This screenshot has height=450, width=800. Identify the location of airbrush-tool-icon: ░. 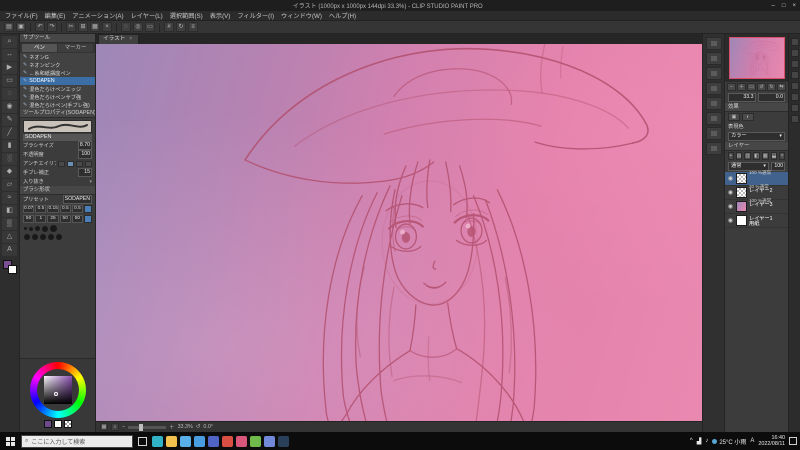
(9, 159).